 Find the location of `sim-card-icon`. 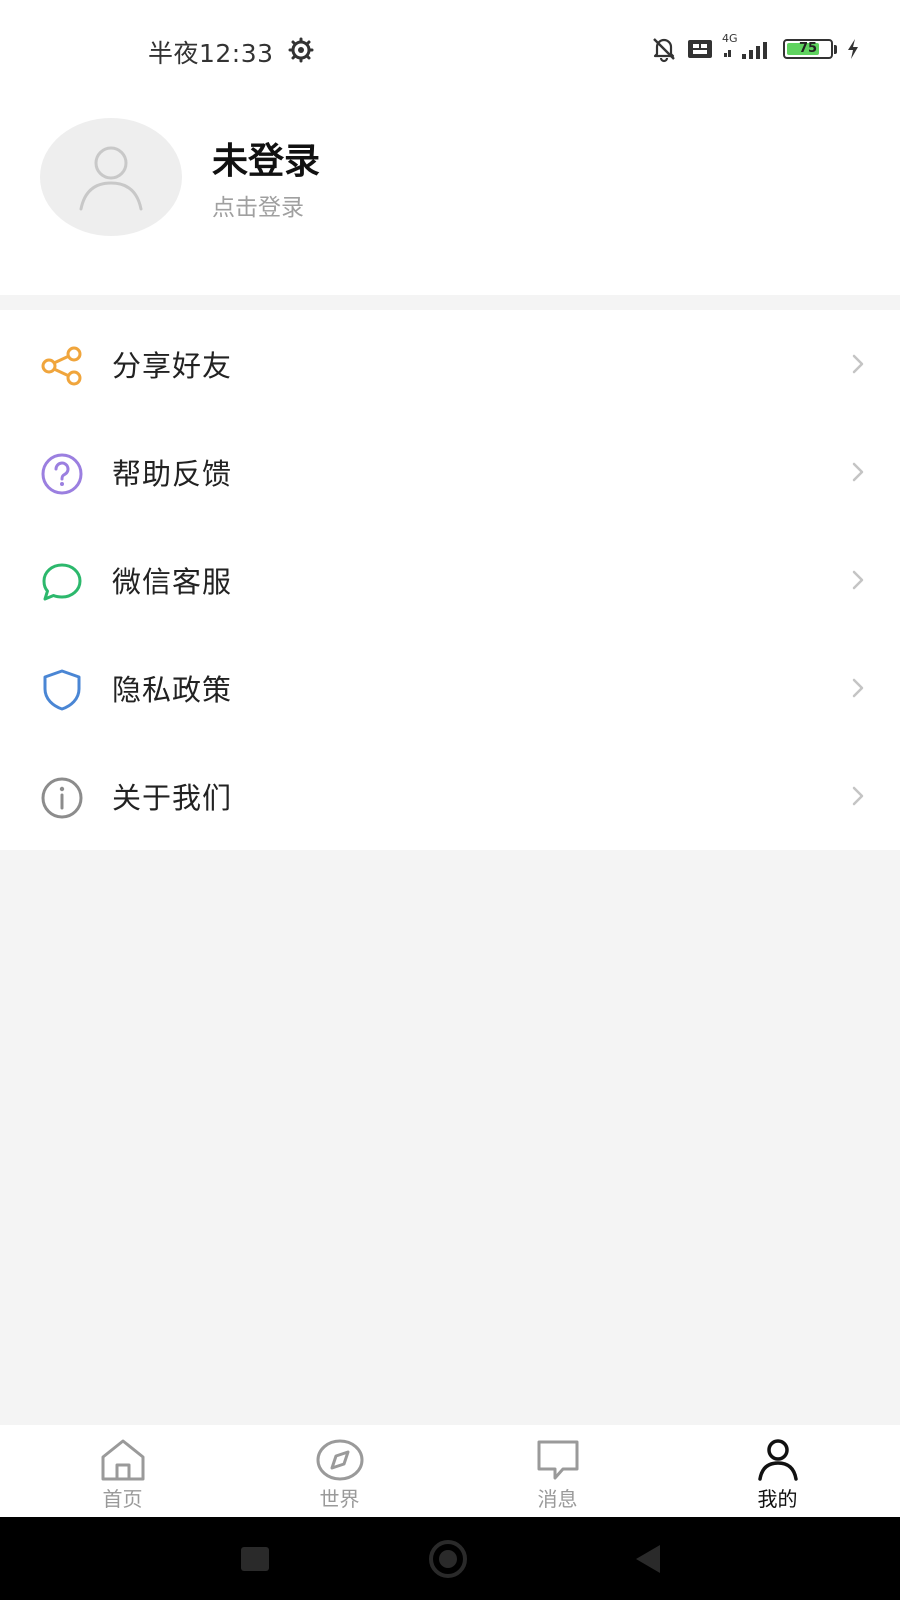

sim-card-icon is located at coordinates (700, 49).